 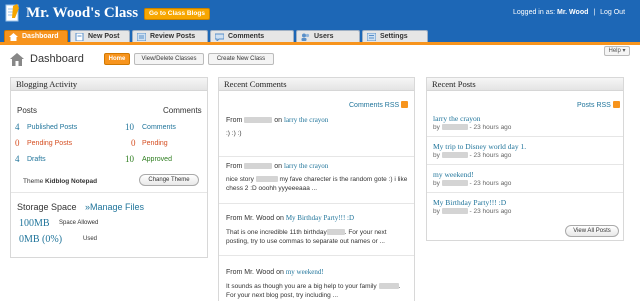 I want to click on logged-in-user: Mr. Wood, so click(x=573, y=12).